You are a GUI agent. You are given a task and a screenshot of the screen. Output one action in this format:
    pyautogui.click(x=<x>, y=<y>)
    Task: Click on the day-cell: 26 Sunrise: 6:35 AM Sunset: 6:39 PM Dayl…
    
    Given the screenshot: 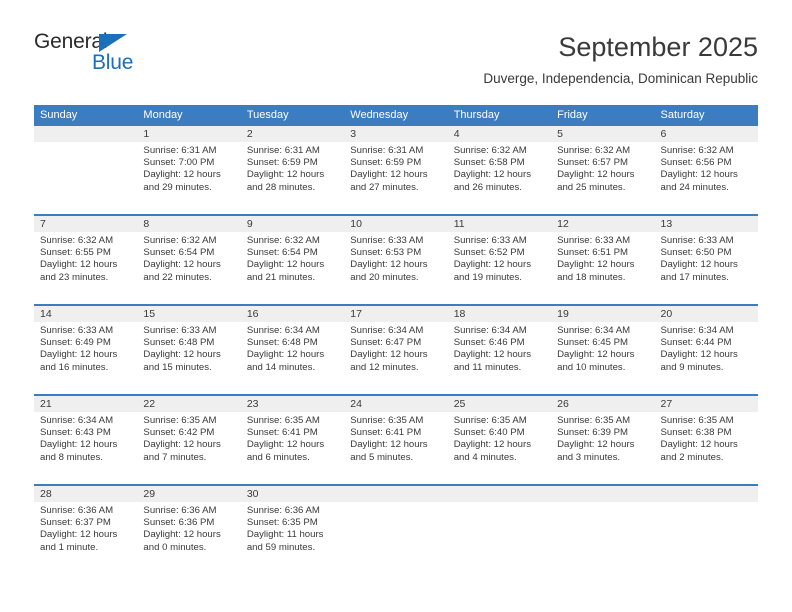 What is the action you would take?
    pyautogui.click(x=603, y=440)
    